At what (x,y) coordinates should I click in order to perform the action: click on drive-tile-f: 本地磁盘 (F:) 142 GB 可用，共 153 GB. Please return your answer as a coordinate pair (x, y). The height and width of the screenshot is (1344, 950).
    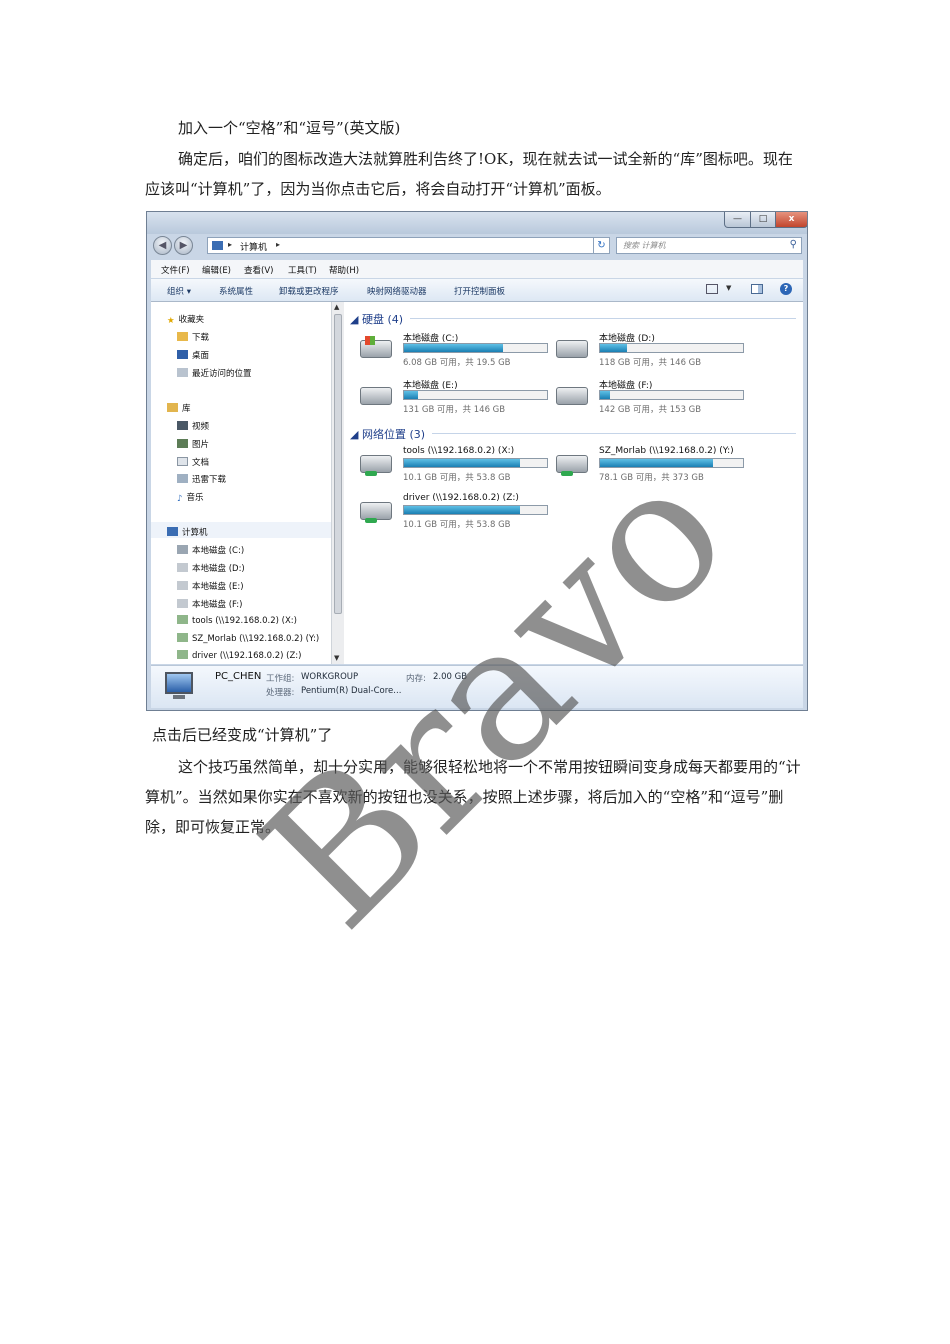
    Looking at the image, I should click on (651, 398).